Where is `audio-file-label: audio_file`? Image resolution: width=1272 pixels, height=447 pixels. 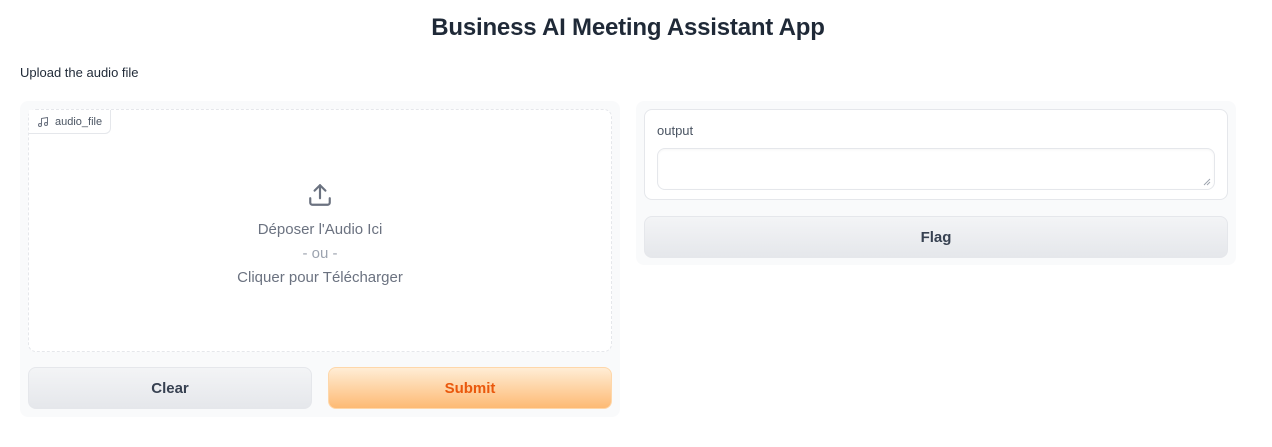 audio-file-label: audio_file is located at coordinates (70, 122).